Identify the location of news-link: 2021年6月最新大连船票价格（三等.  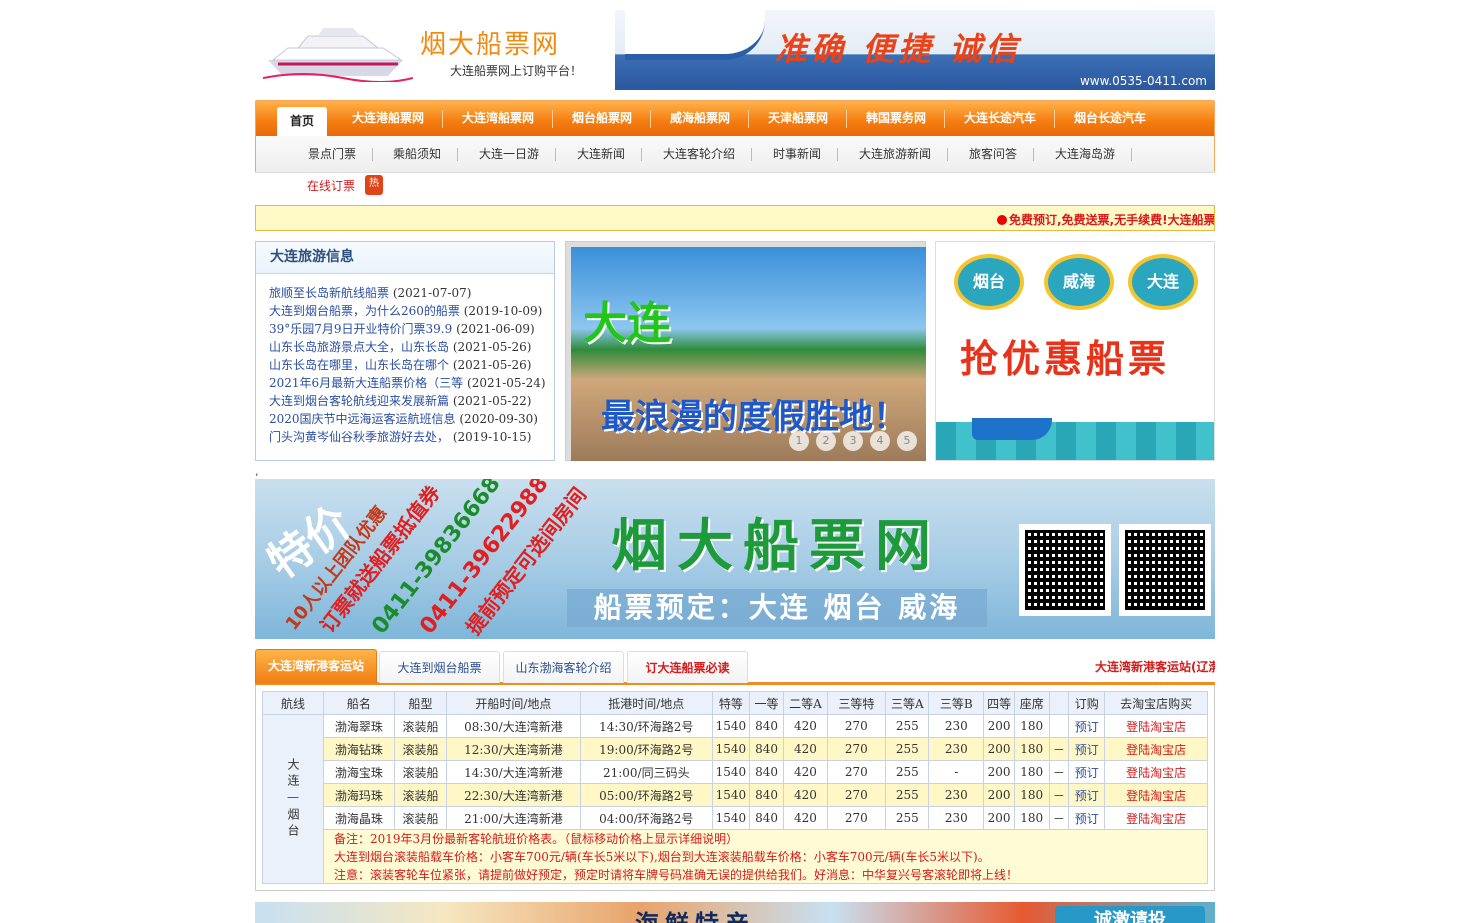
(366, 383).